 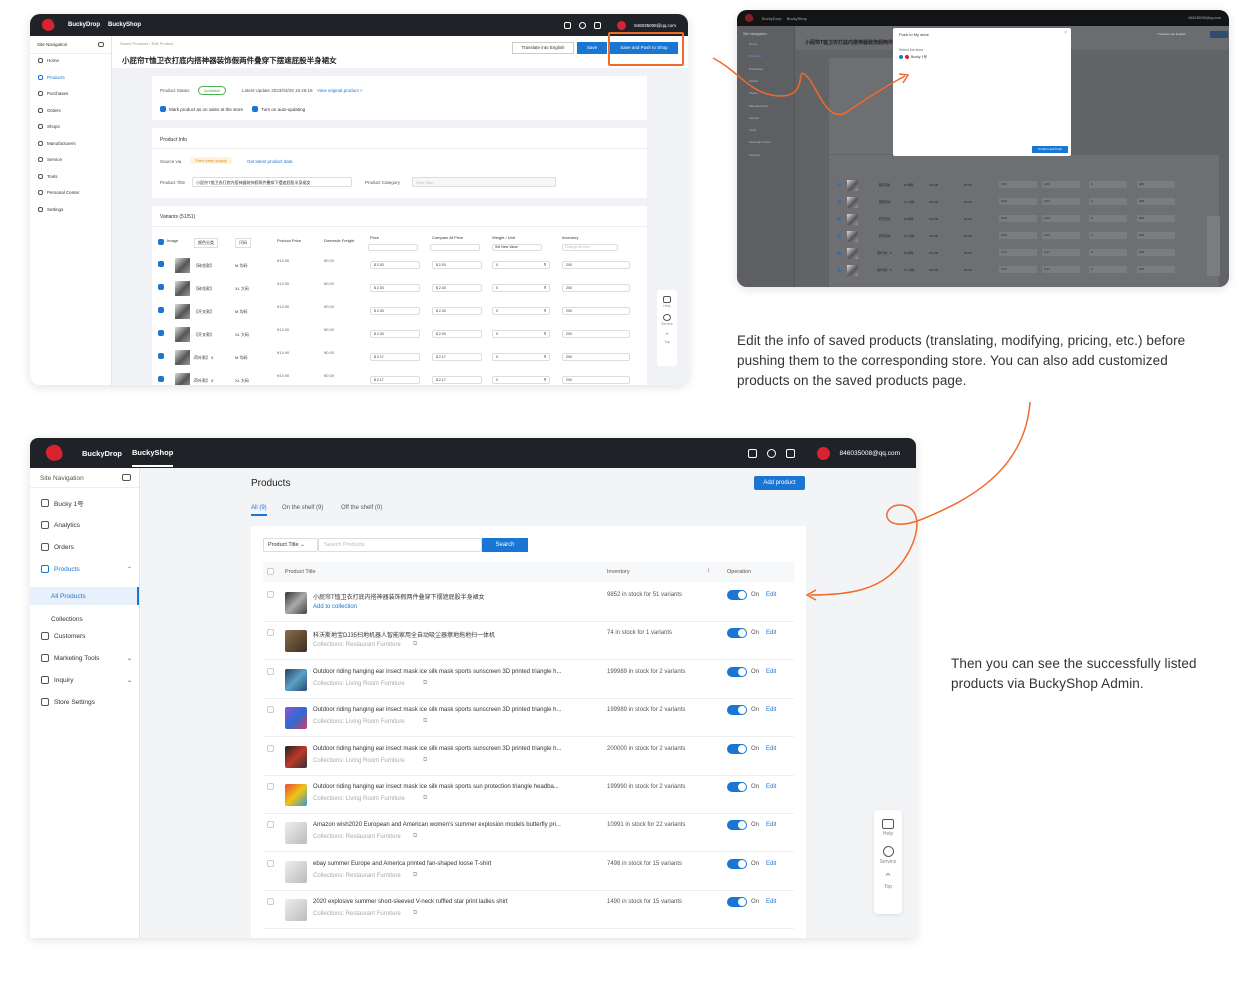 I want to click on sidebar-item-all-products: All Products, so click(x=84, y=596).